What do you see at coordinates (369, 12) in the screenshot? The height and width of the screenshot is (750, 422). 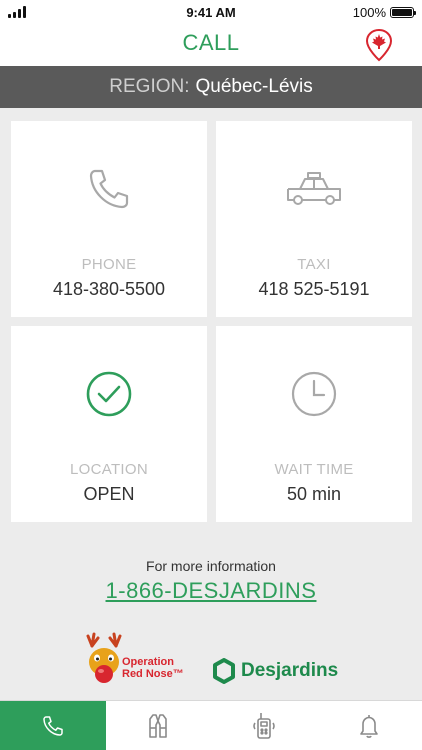 I see `battery-percent: 100%` at bounding box center [369, 12].